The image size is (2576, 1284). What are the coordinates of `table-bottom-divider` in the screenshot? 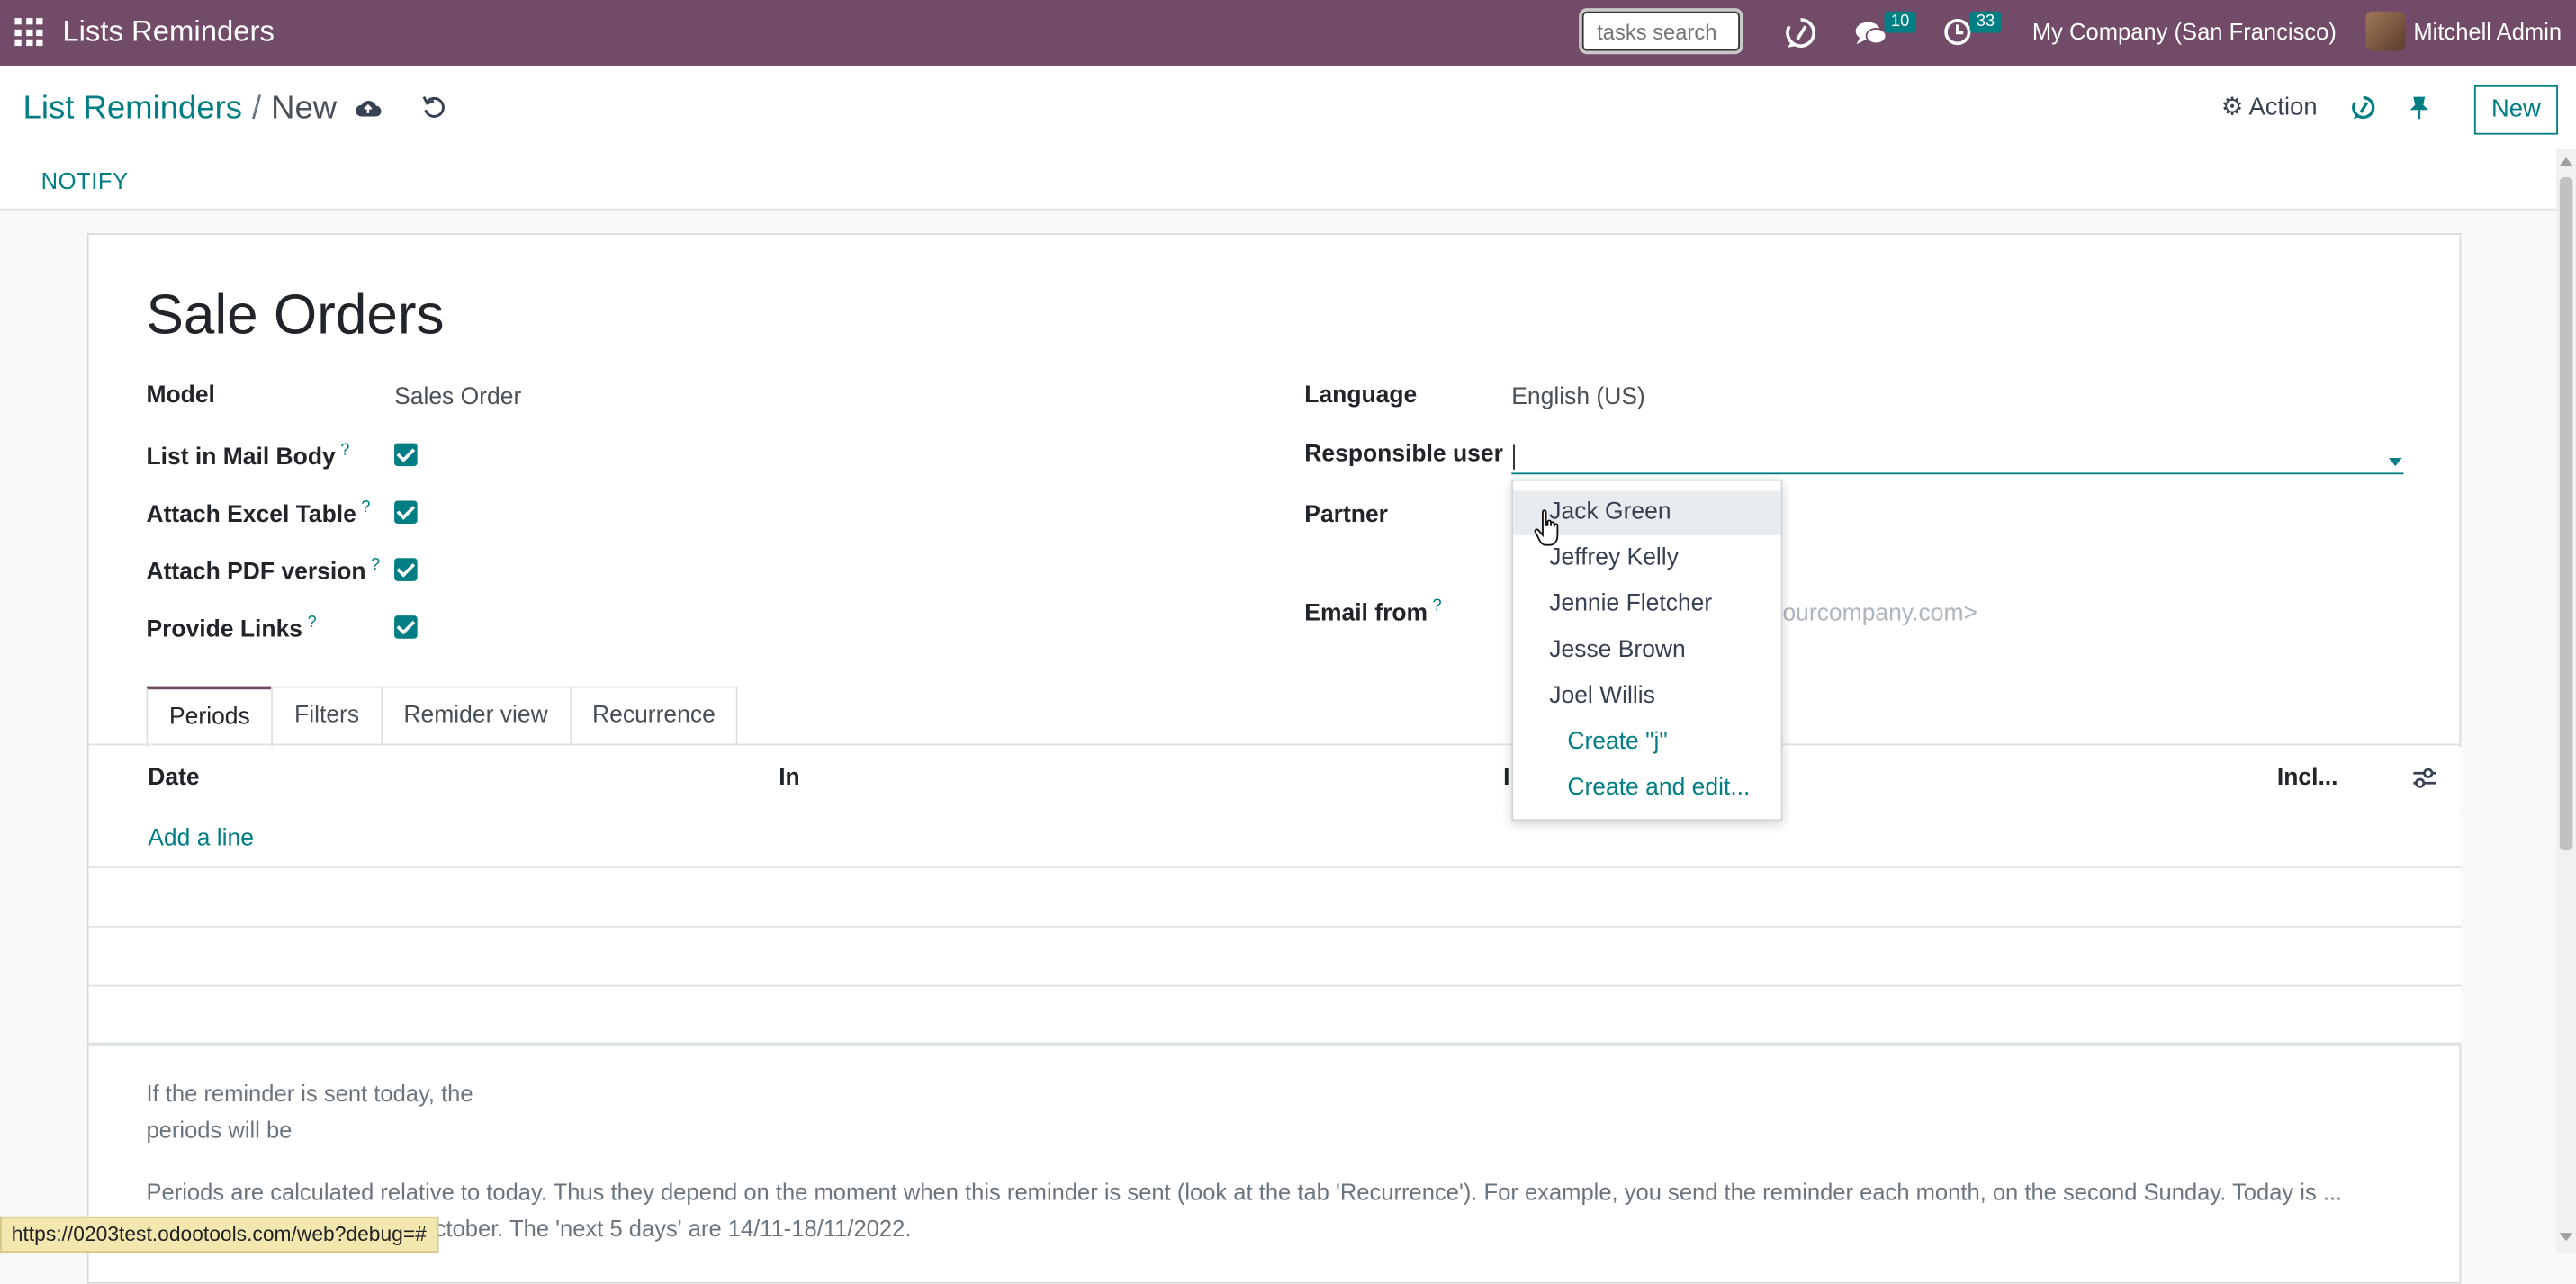 It's located at (1274, 1044).